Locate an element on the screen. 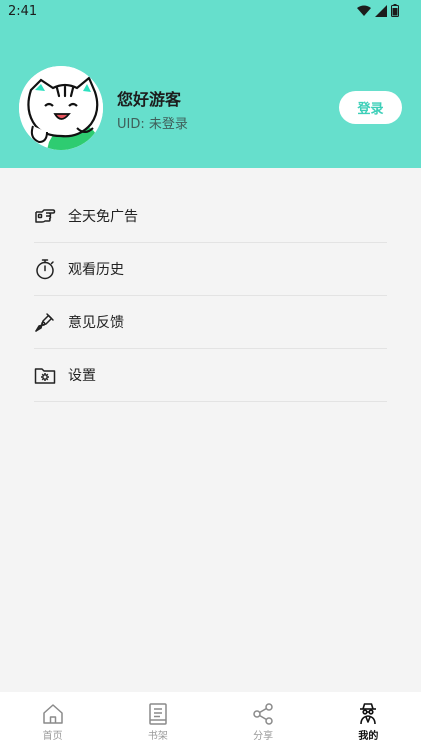 This screenshot has height=748, width=421. nav-share: 分享 is located at coordinates (263, 720).